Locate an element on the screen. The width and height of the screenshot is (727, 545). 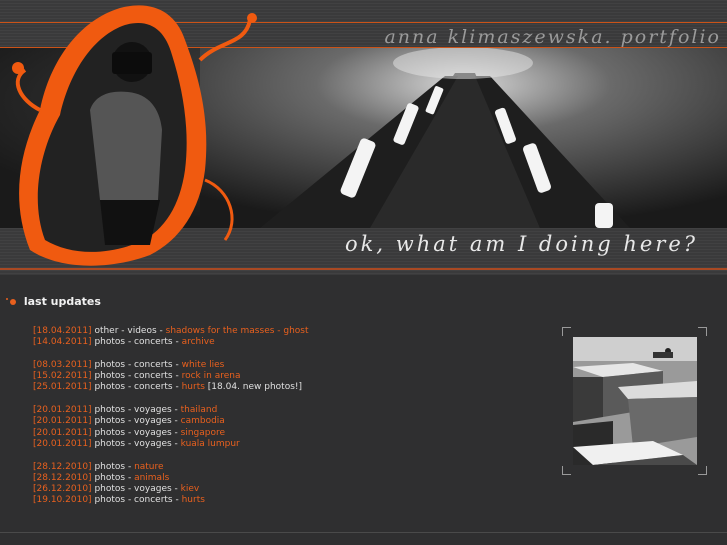
thumbnail-frame is located at coordinates (634, 401).